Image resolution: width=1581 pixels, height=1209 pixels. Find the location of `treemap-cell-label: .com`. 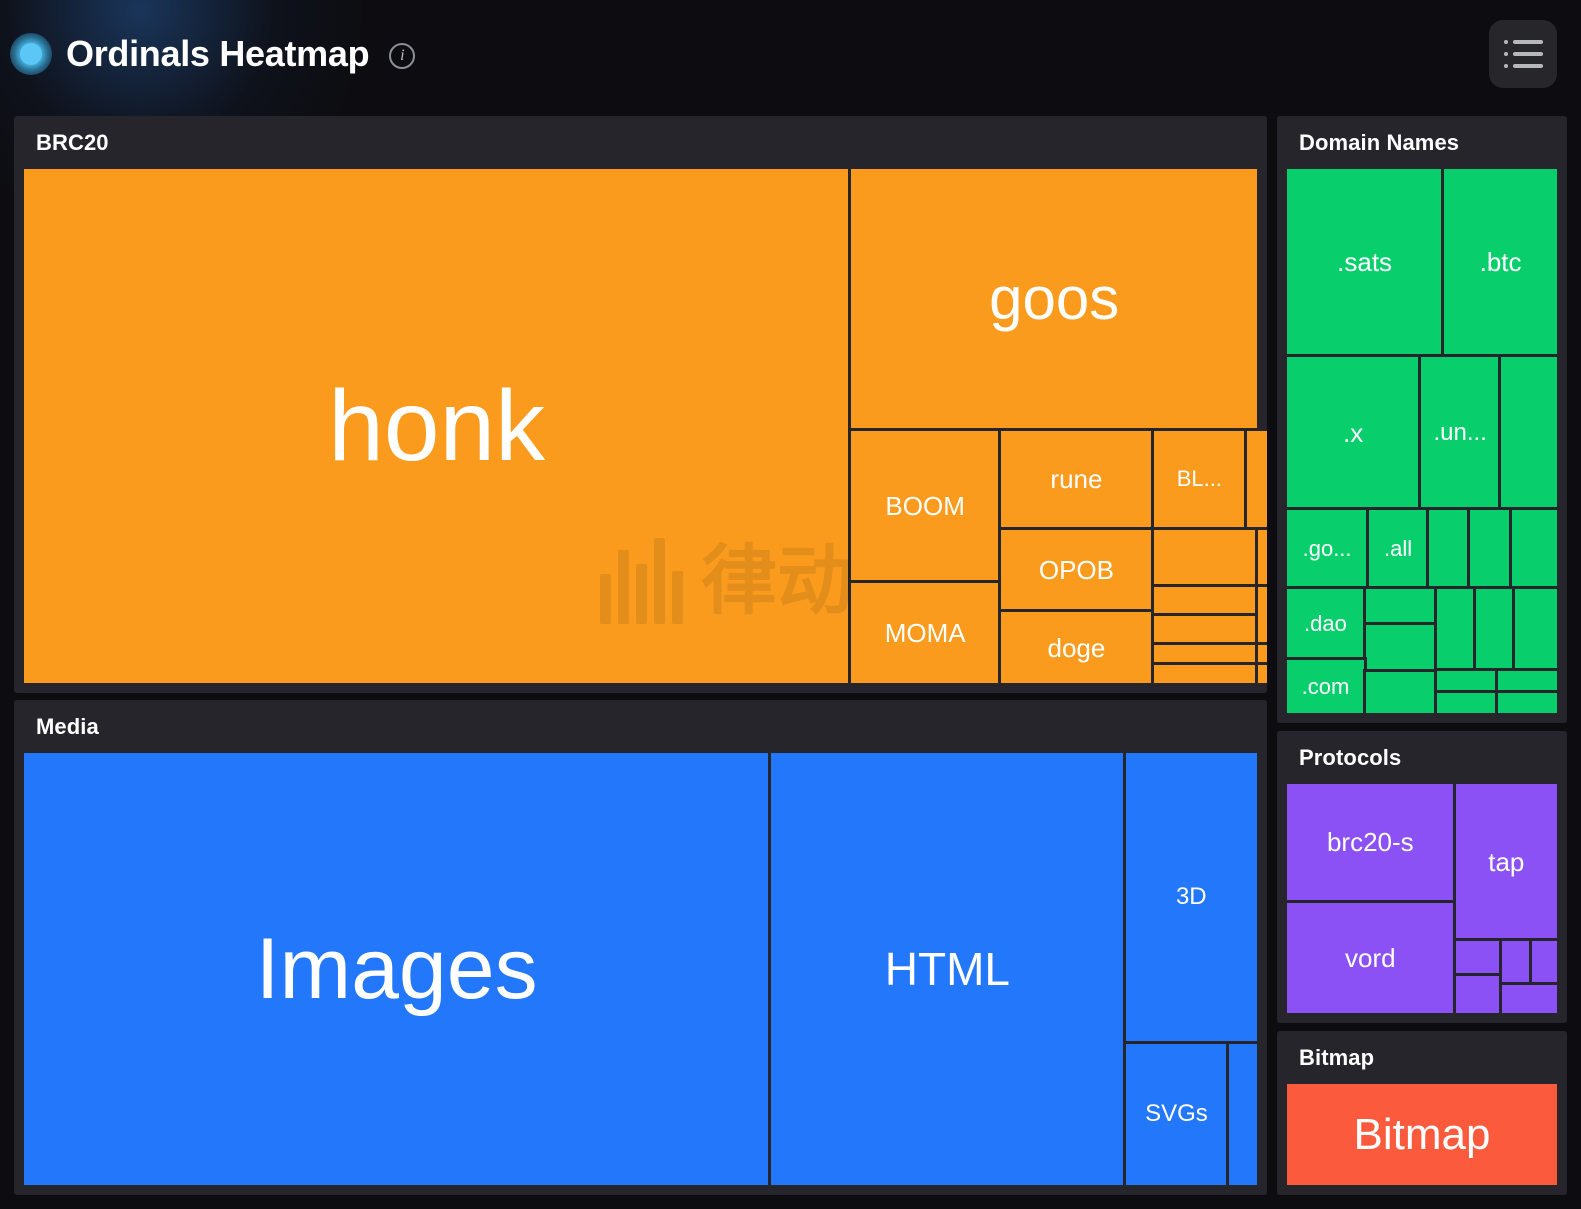

treemap-cell-label: .com is located at coordinates (1325, 686).